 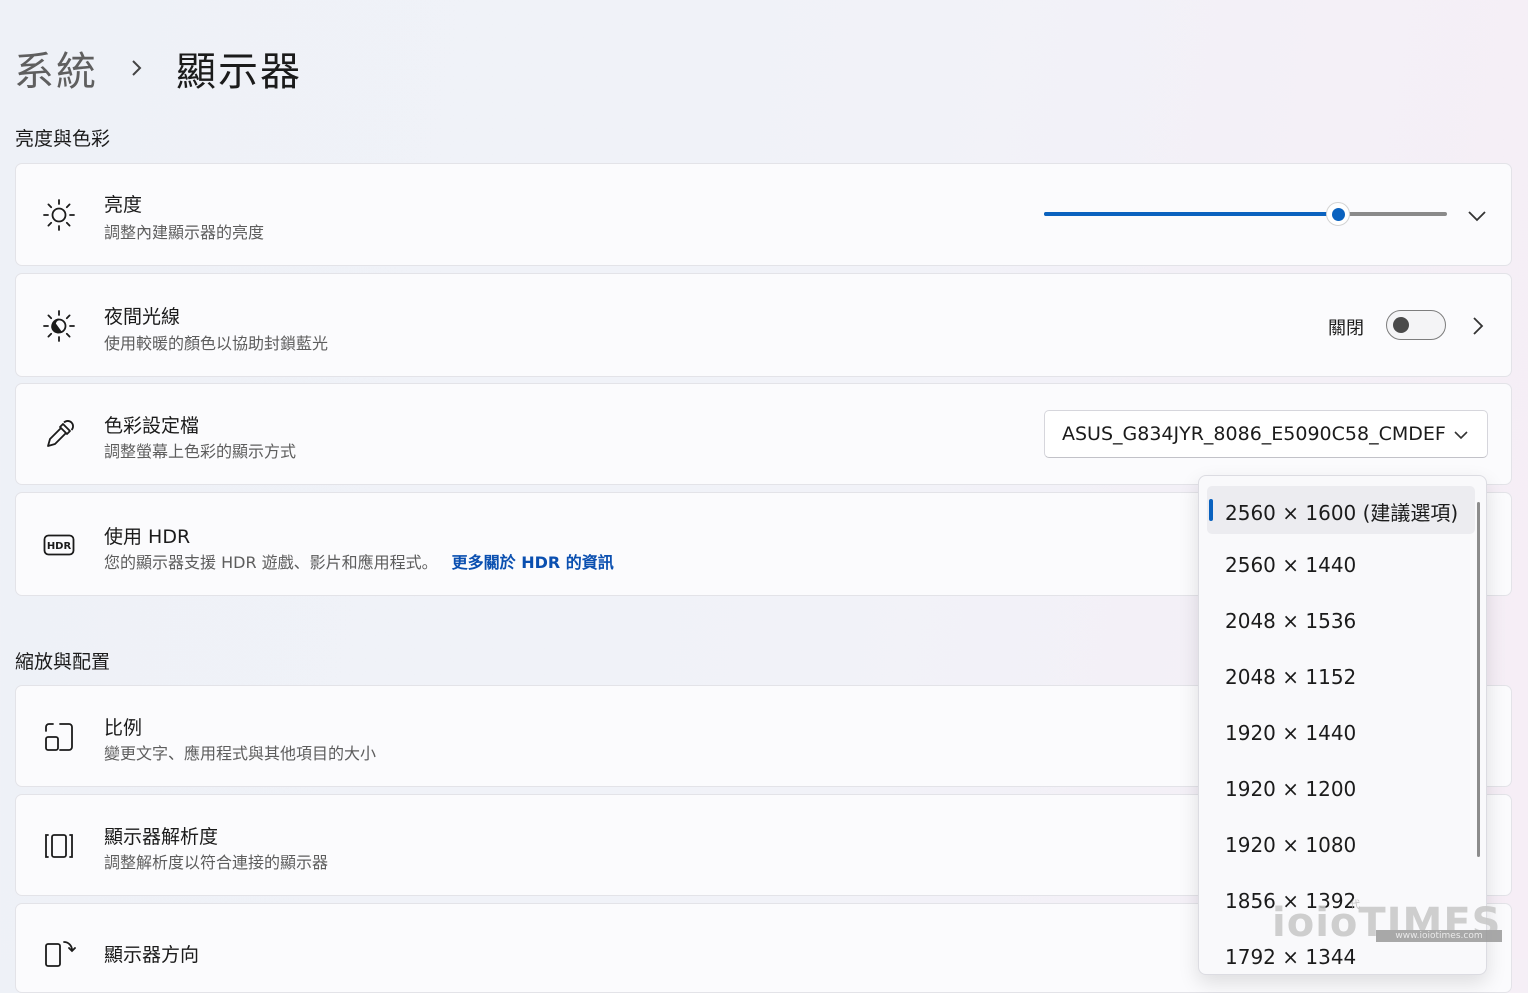 What do you see at coordinates (59, 737) in the screenshot?
I see `scale-icon` at bounding box center [59, 737].